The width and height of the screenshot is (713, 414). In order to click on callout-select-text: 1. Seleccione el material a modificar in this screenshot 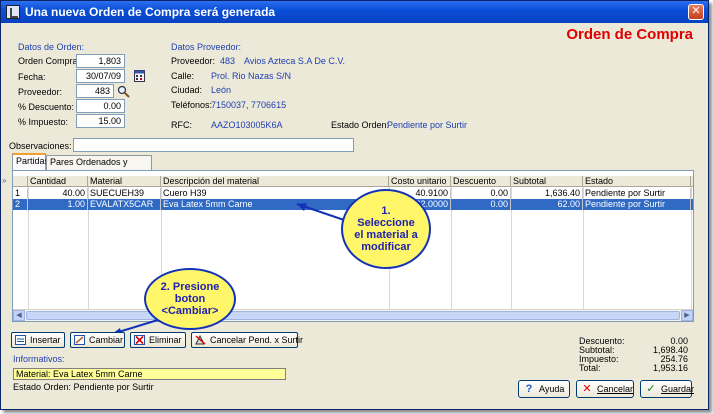, I will do `click(386, 229)`.